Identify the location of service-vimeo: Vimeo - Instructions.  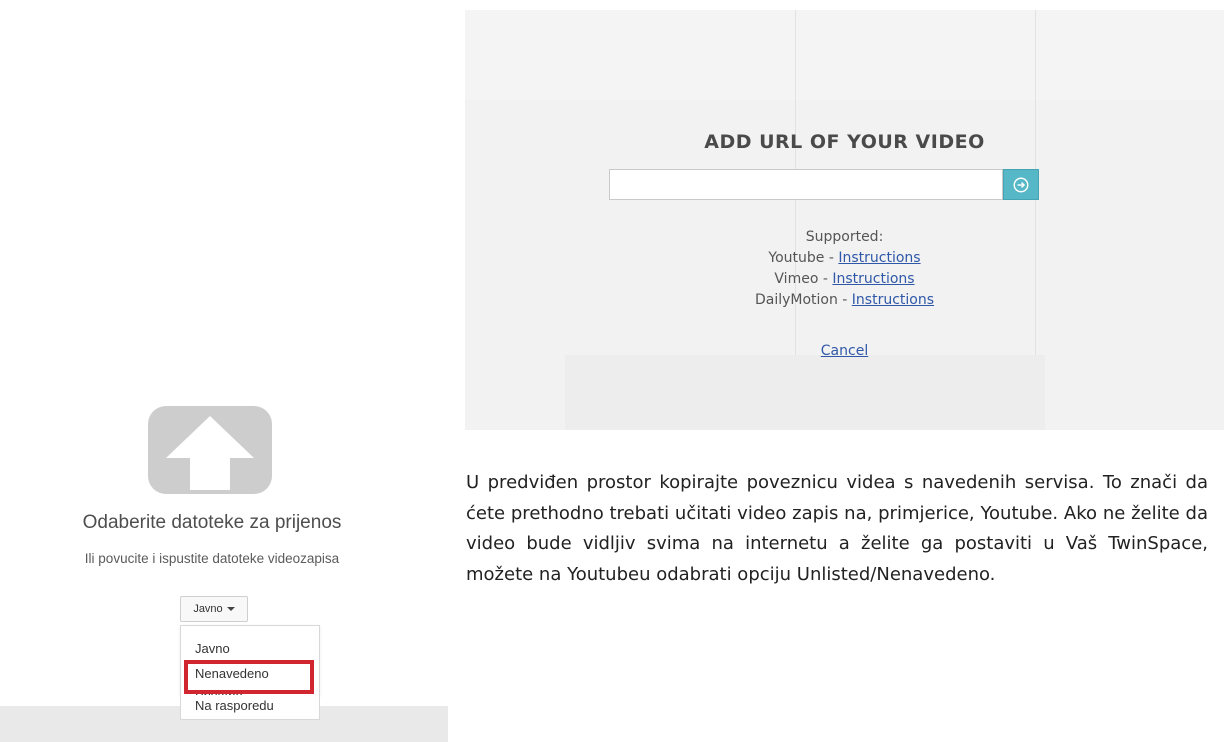
(844, 279).